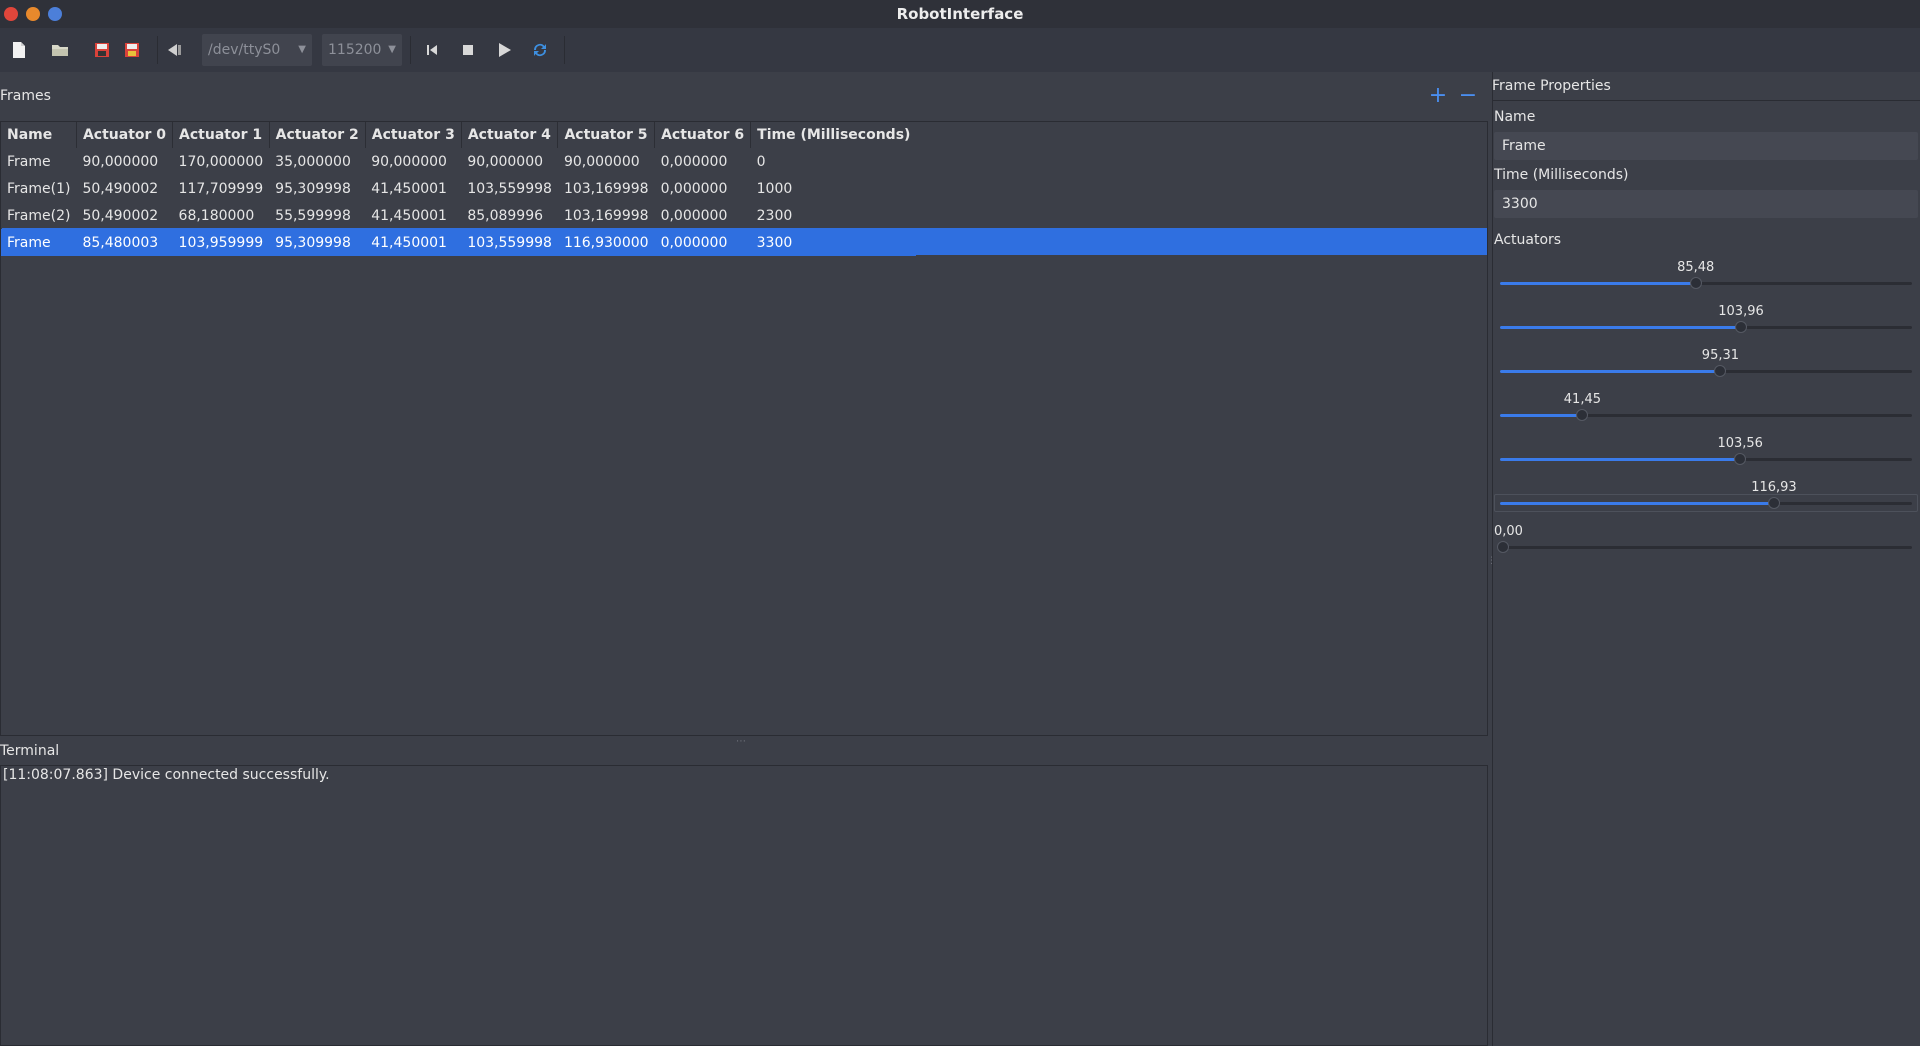 The width and height of the screenshot is (1920, 1046). I want to click on table-cell: 55,599998, so click(313, 215).